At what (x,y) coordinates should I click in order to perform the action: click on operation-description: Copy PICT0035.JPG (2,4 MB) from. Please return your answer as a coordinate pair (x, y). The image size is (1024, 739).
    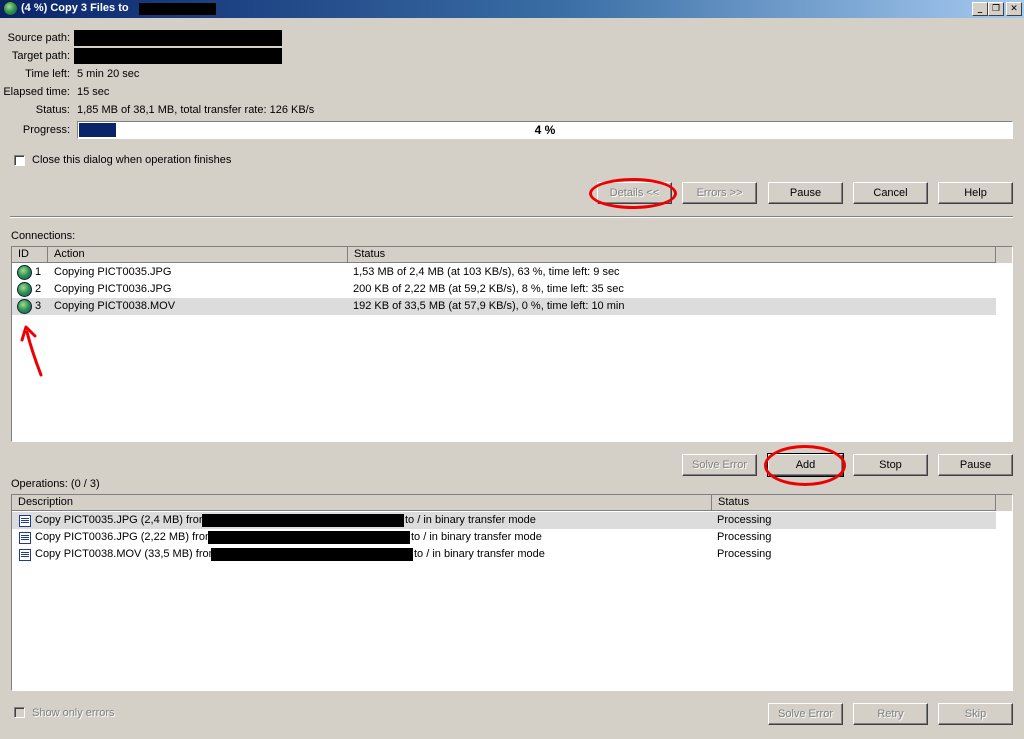
    Looking at the image, I should click on (121, 520).